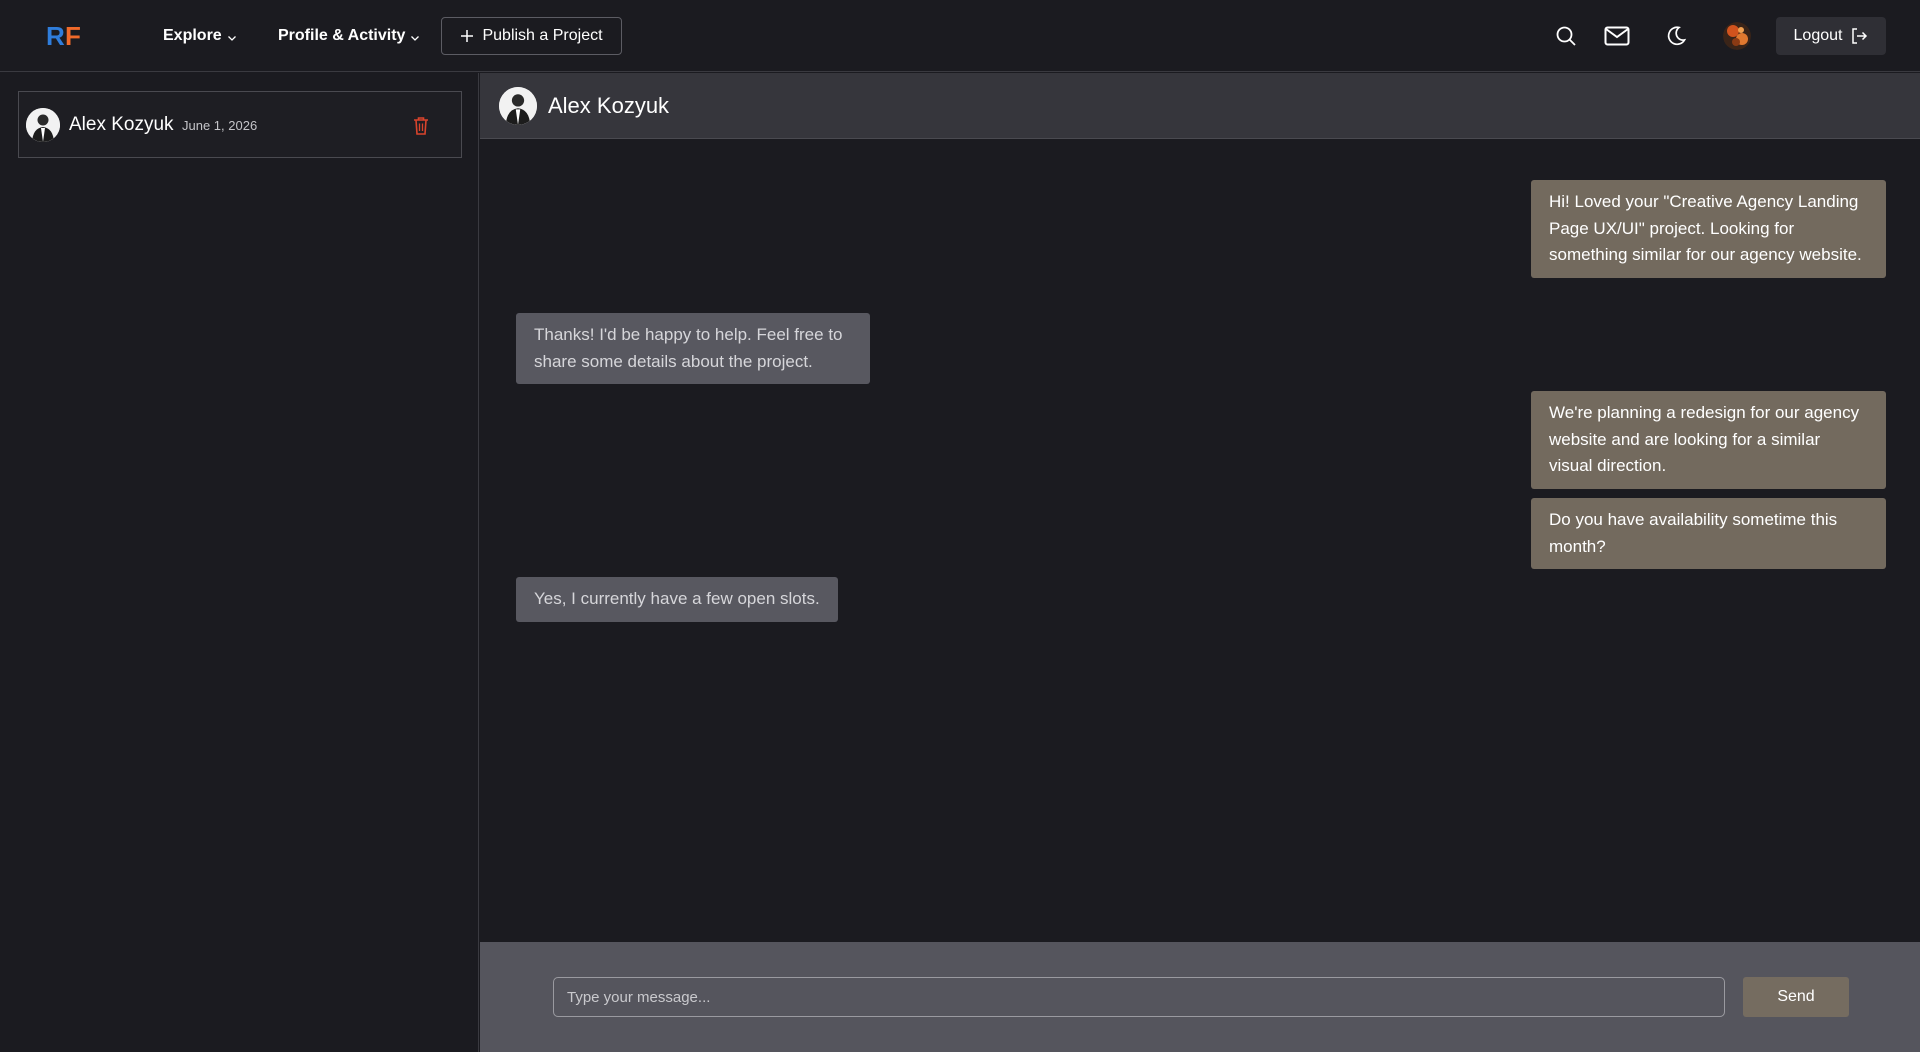  What do you see at coordinates (55, 35) in the screenshot?
I see `logo-letter-r: R` at bounding box center [55, 35].